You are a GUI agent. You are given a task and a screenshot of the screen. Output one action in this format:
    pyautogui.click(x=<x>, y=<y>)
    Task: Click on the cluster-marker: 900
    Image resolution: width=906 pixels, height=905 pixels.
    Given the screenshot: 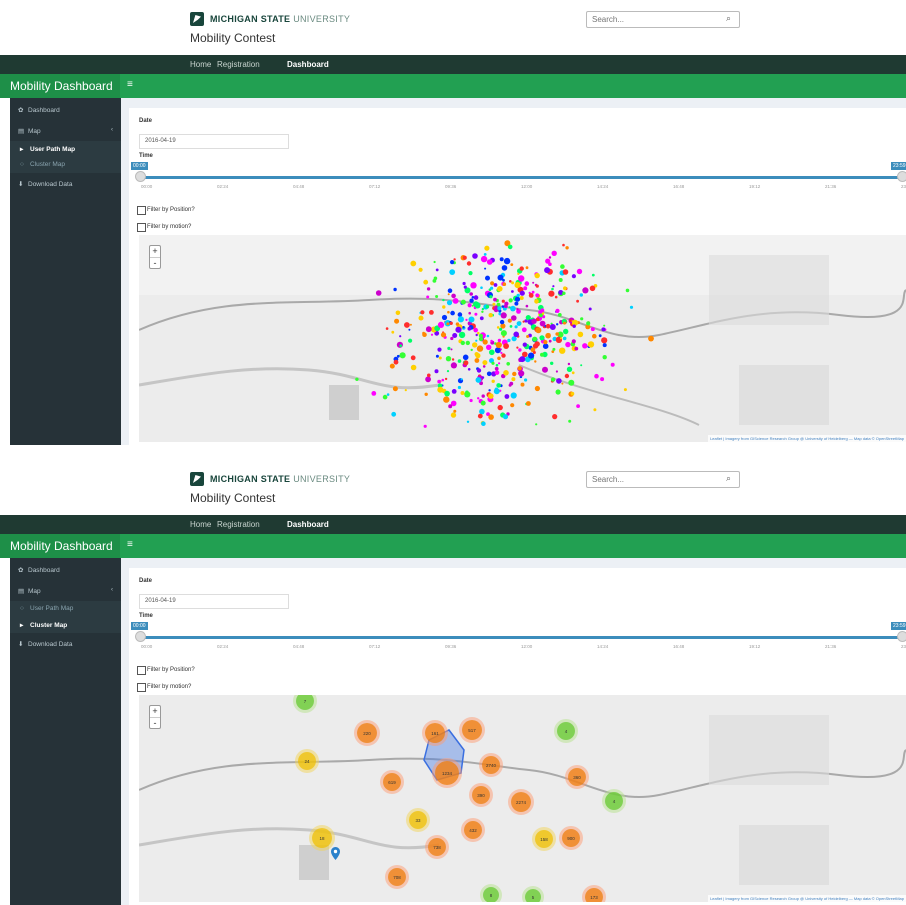 What is the action you would take?
    pyautogui.click(x=571, y=838)
    